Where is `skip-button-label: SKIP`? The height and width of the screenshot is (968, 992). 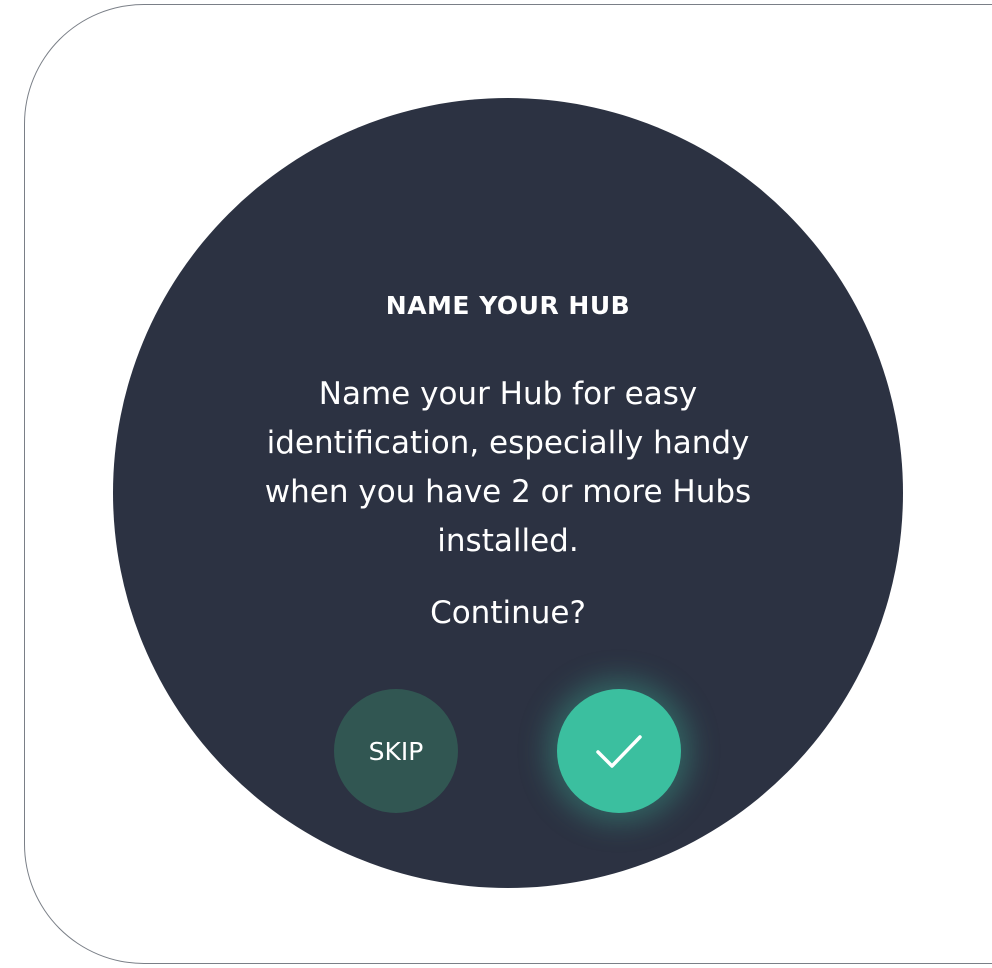
skip-button-label: SKIP is located at coordinates (396, 751).